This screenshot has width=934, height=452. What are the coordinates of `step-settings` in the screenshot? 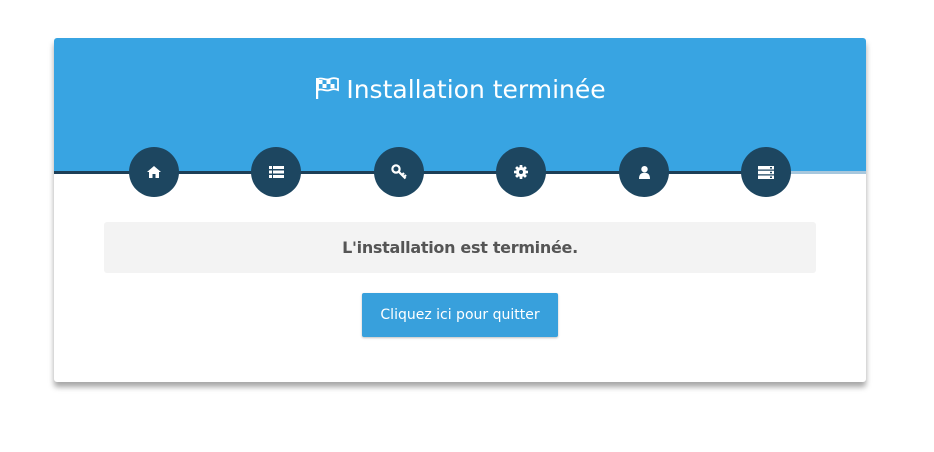 It's located at (521, 172).